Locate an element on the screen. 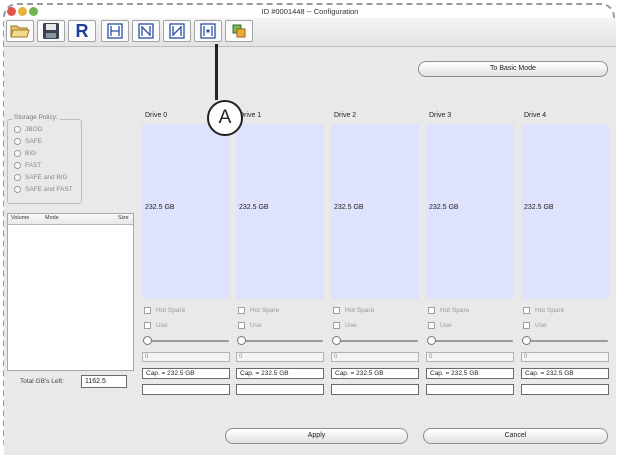 This screenshot has width=620, height=459. r-button: R is located at coordinates (82, 31).